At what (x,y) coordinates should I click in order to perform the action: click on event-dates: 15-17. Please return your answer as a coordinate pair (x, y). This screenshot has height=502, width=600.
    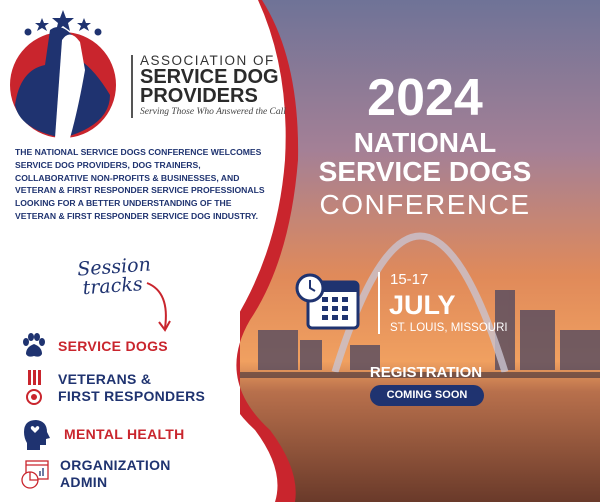
    Looking at the image, I should click on (409, 279).